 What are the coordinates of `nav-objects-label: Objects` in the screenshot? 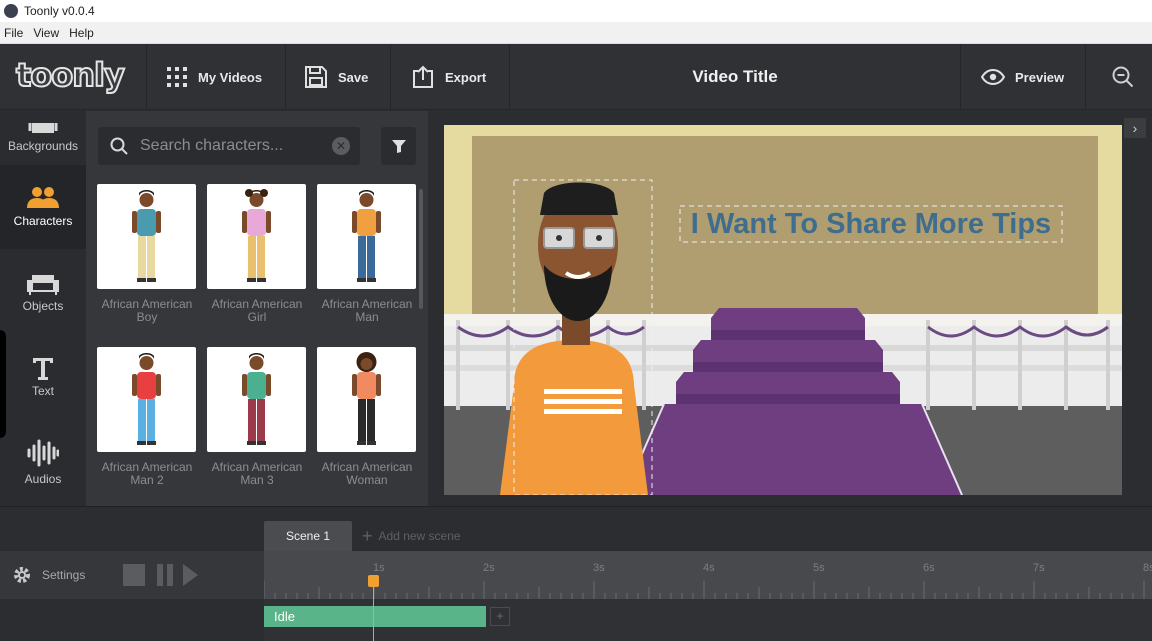 It's located at (43, 306).